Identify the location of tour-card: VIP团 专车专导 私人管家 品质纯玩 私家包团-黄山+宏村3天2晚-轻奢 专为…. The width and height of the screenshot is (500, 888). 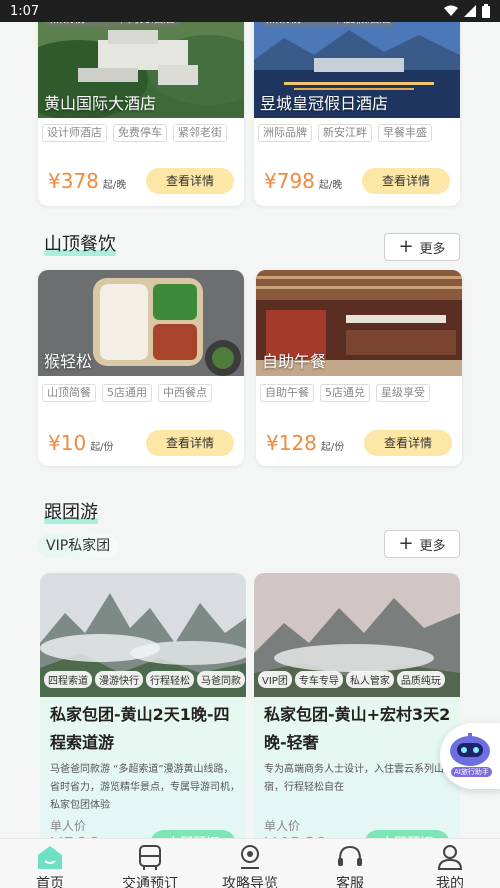
(357, 713).